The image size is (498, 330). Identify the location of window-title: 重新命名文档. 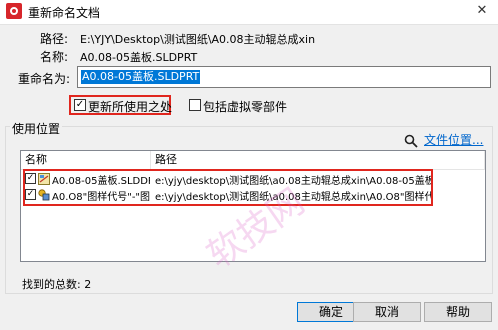
(64, 13).